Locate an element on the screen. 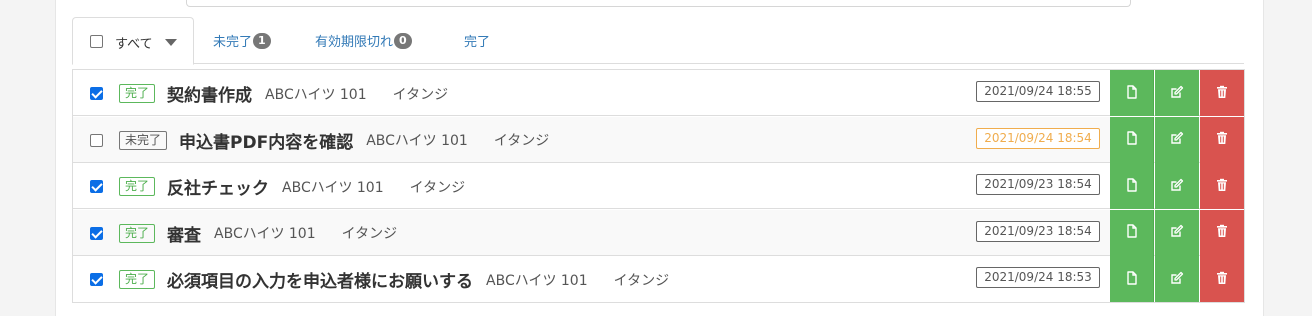  task-info: 未完了 申込書PDF内容を確認 ABCハイツ 101 イタンジ is located at coordinates (334, 140).